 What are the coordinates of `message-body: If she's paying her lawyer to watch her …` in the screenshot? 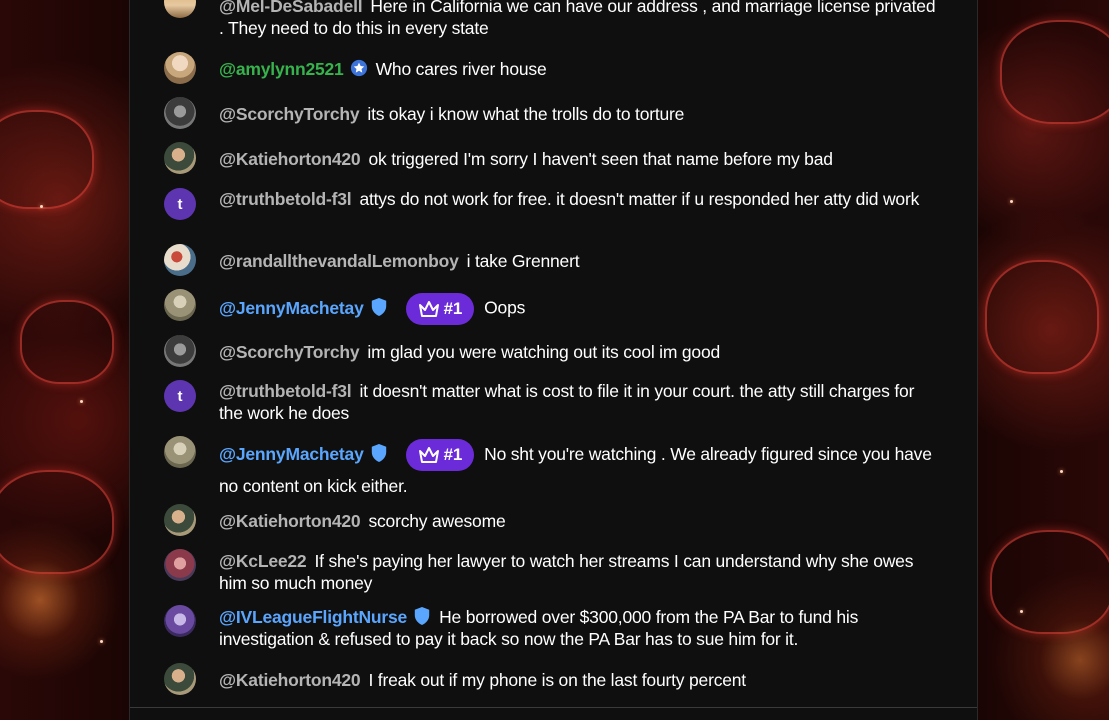 It's located at (566, 572).